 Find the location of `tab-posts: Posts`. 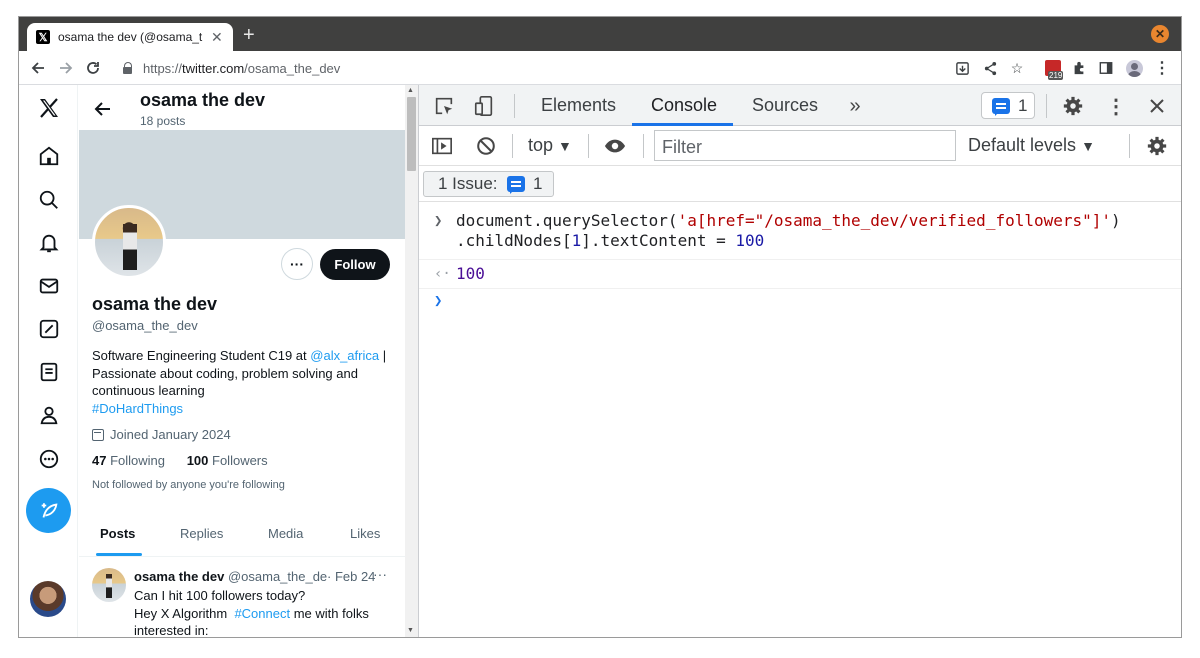

tab-posts: Posts is located at coordinates (117, 533).